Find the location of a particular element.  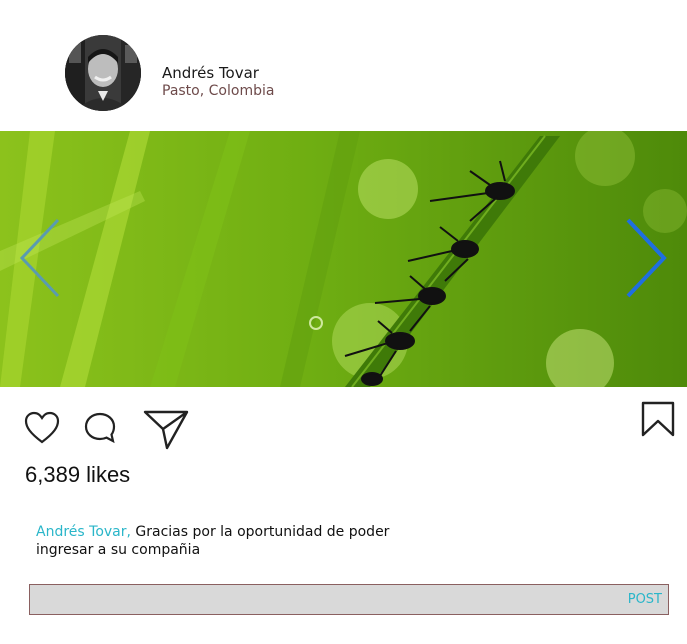

avatar-image is located at coordinates (103, 73).